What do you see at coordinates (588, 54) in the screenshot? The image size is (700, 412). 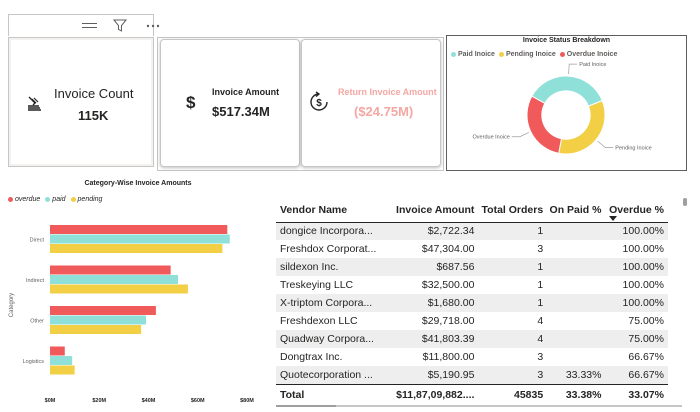 I see `legend-item-overdue-inoice: Overdue Inoice` at bounding box center [588, 54].